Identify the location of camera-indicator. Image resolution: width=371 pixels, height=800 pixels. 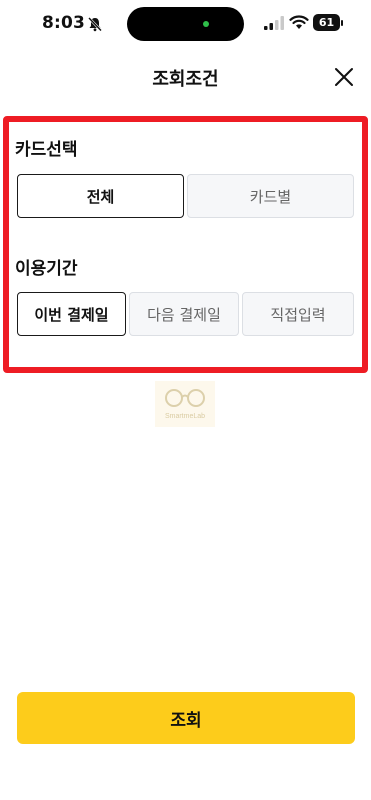
(206, 24).